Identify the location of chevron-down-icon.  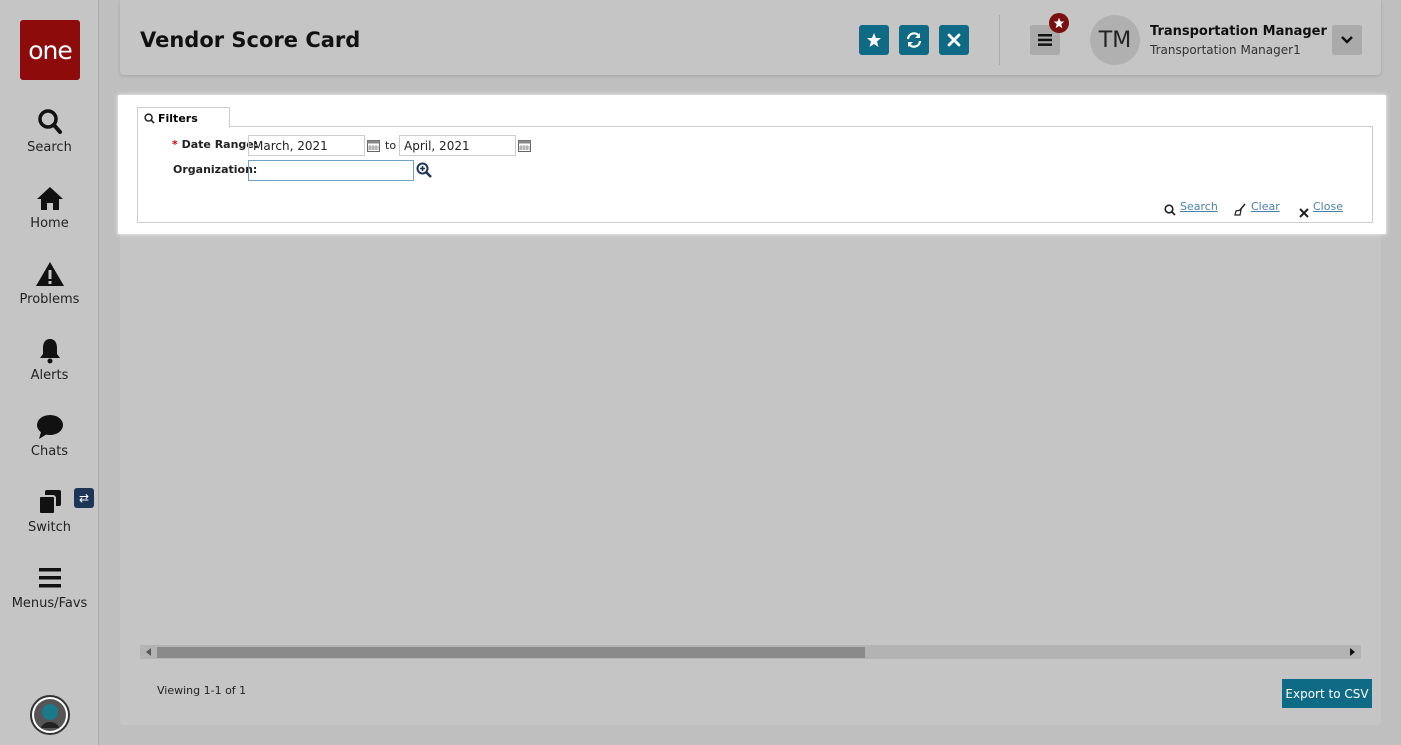
(1347, 40).